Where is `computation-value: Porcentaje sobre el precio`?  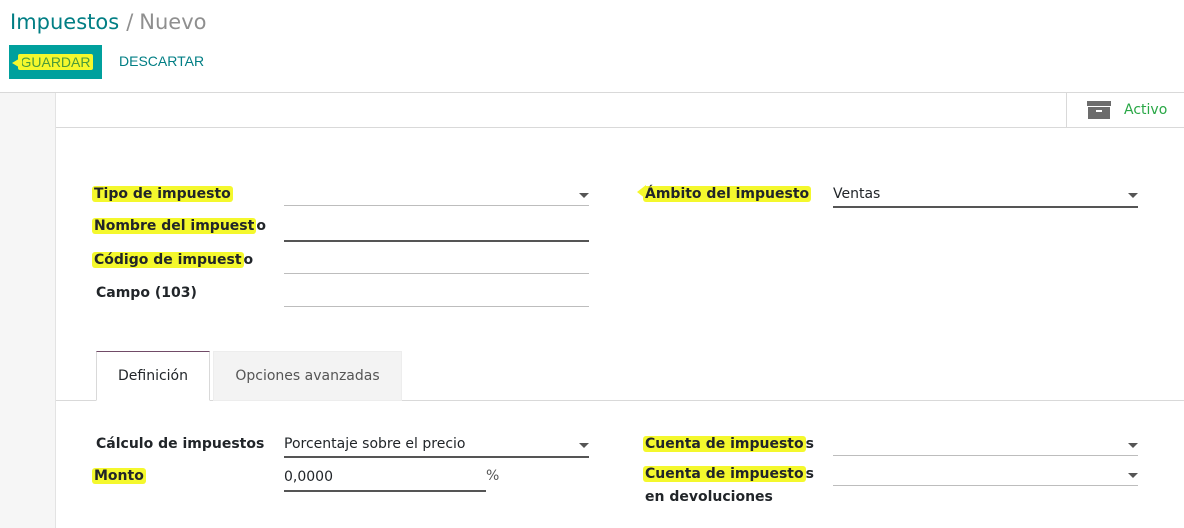
computation-value: Porcentaje sobre el precio is located at coordinates (375, 444).